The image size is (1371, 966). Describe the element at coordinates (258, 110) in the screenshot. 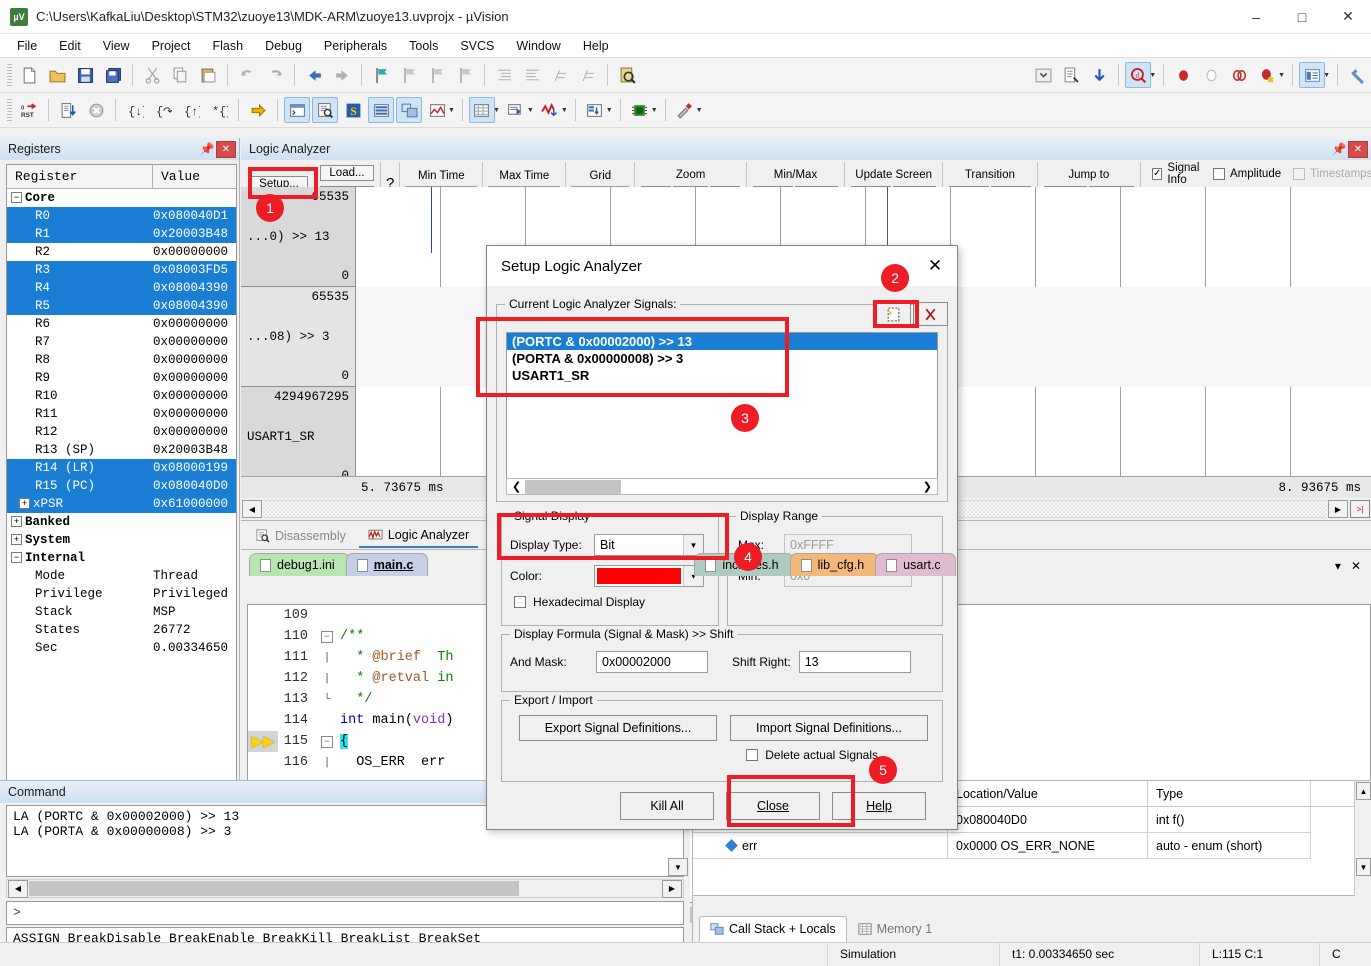

I see `show-next-statement-icon` at that location.